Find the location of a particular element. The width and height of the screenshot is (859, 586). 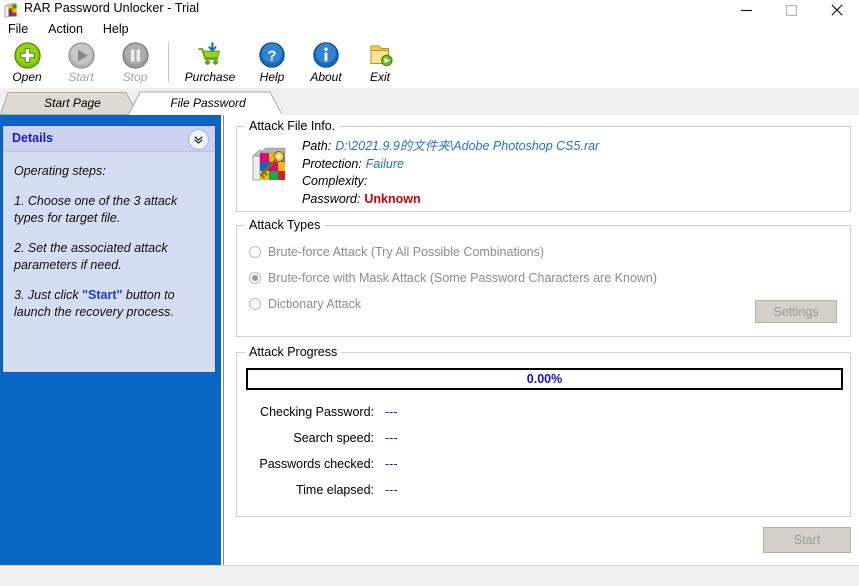

stat-passwords-checked-label: Passwords checked: is located at coordinates (316, 464).